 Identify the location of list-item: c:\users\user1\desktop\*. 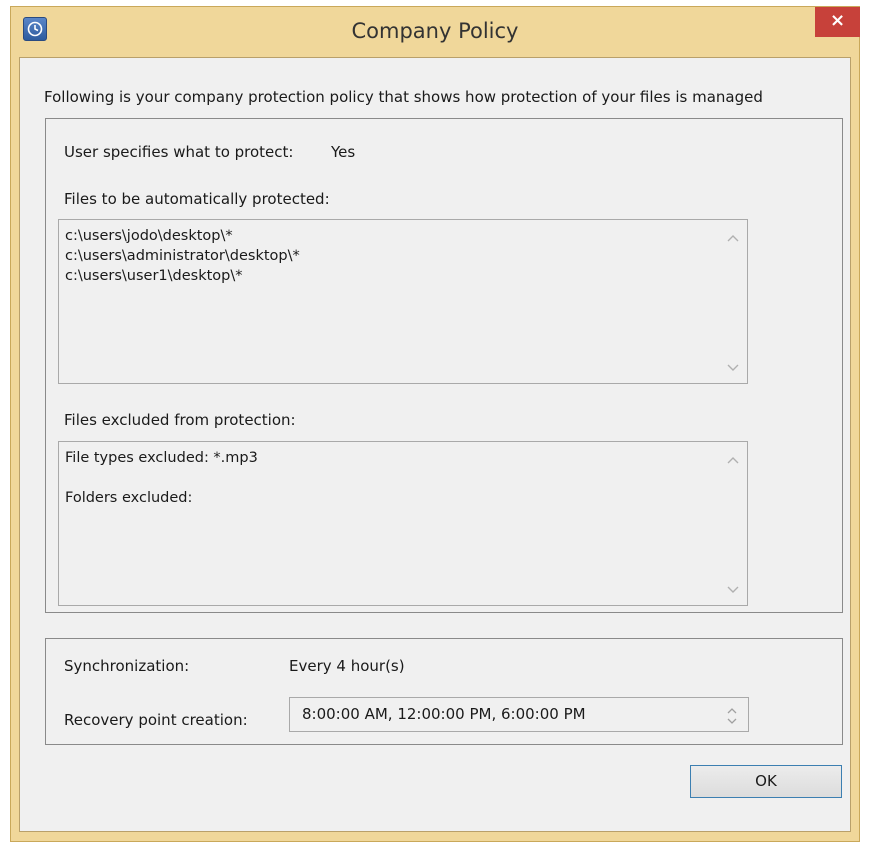
(182, 276).